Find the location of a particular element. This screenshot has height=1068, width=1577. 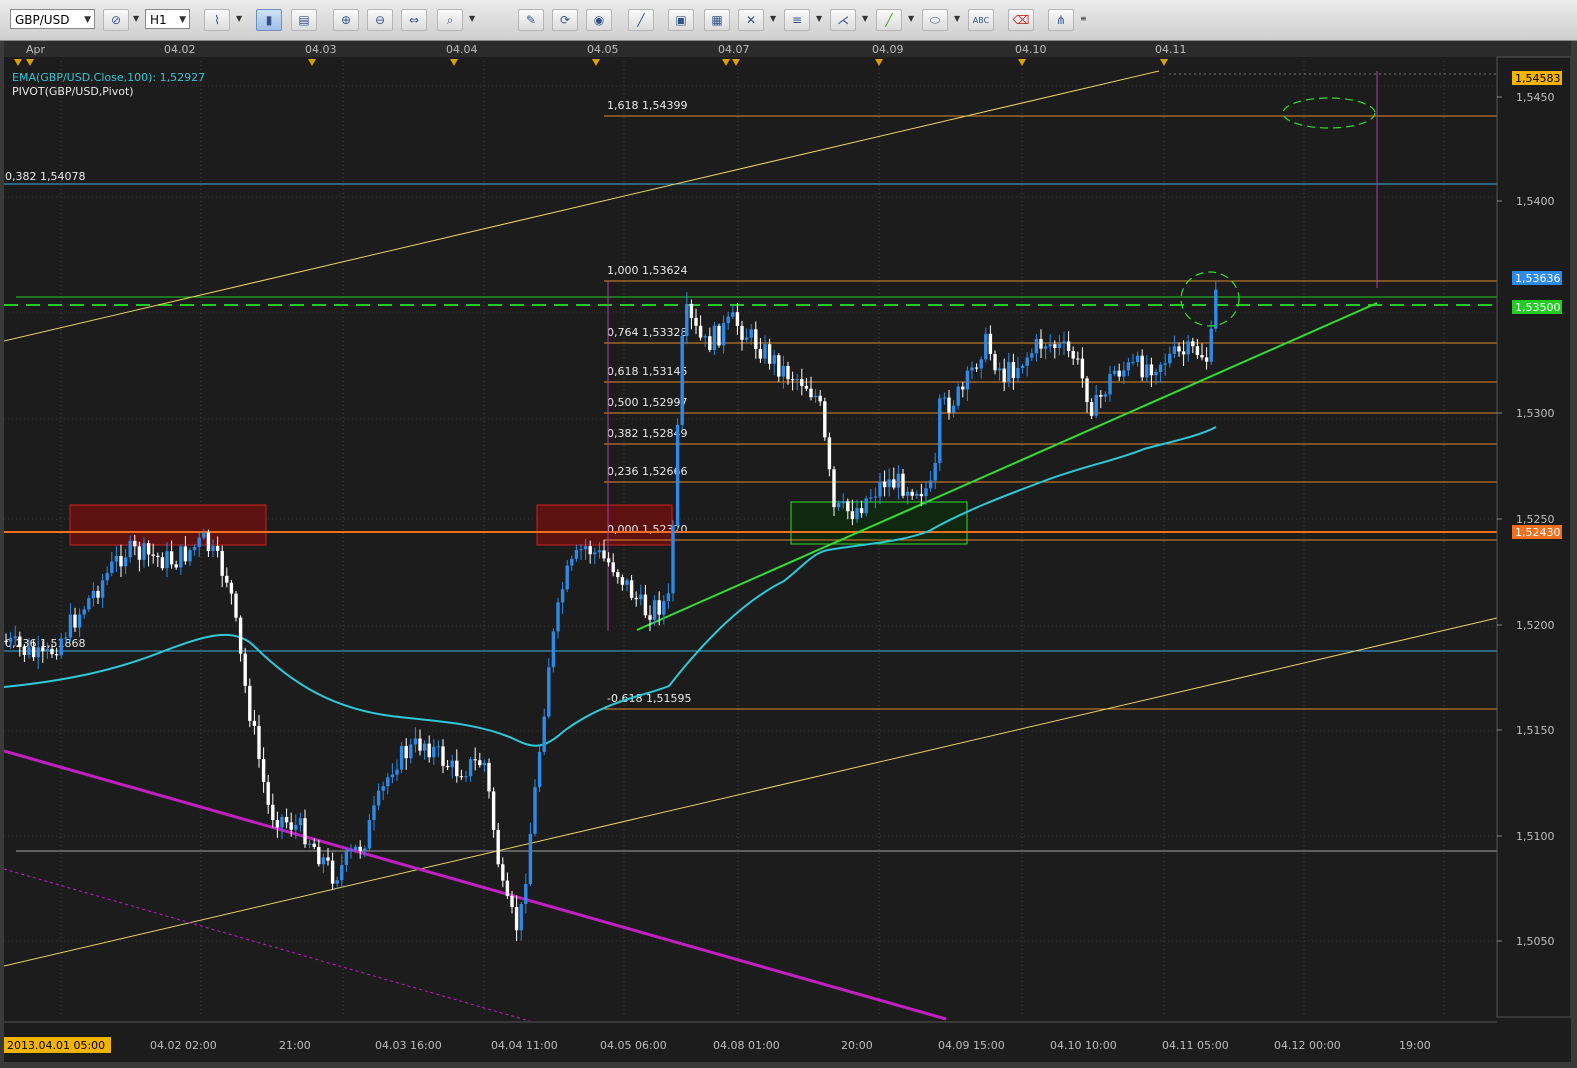

remove-indicator-button: ⊘ is located at coordinates (116, 20).